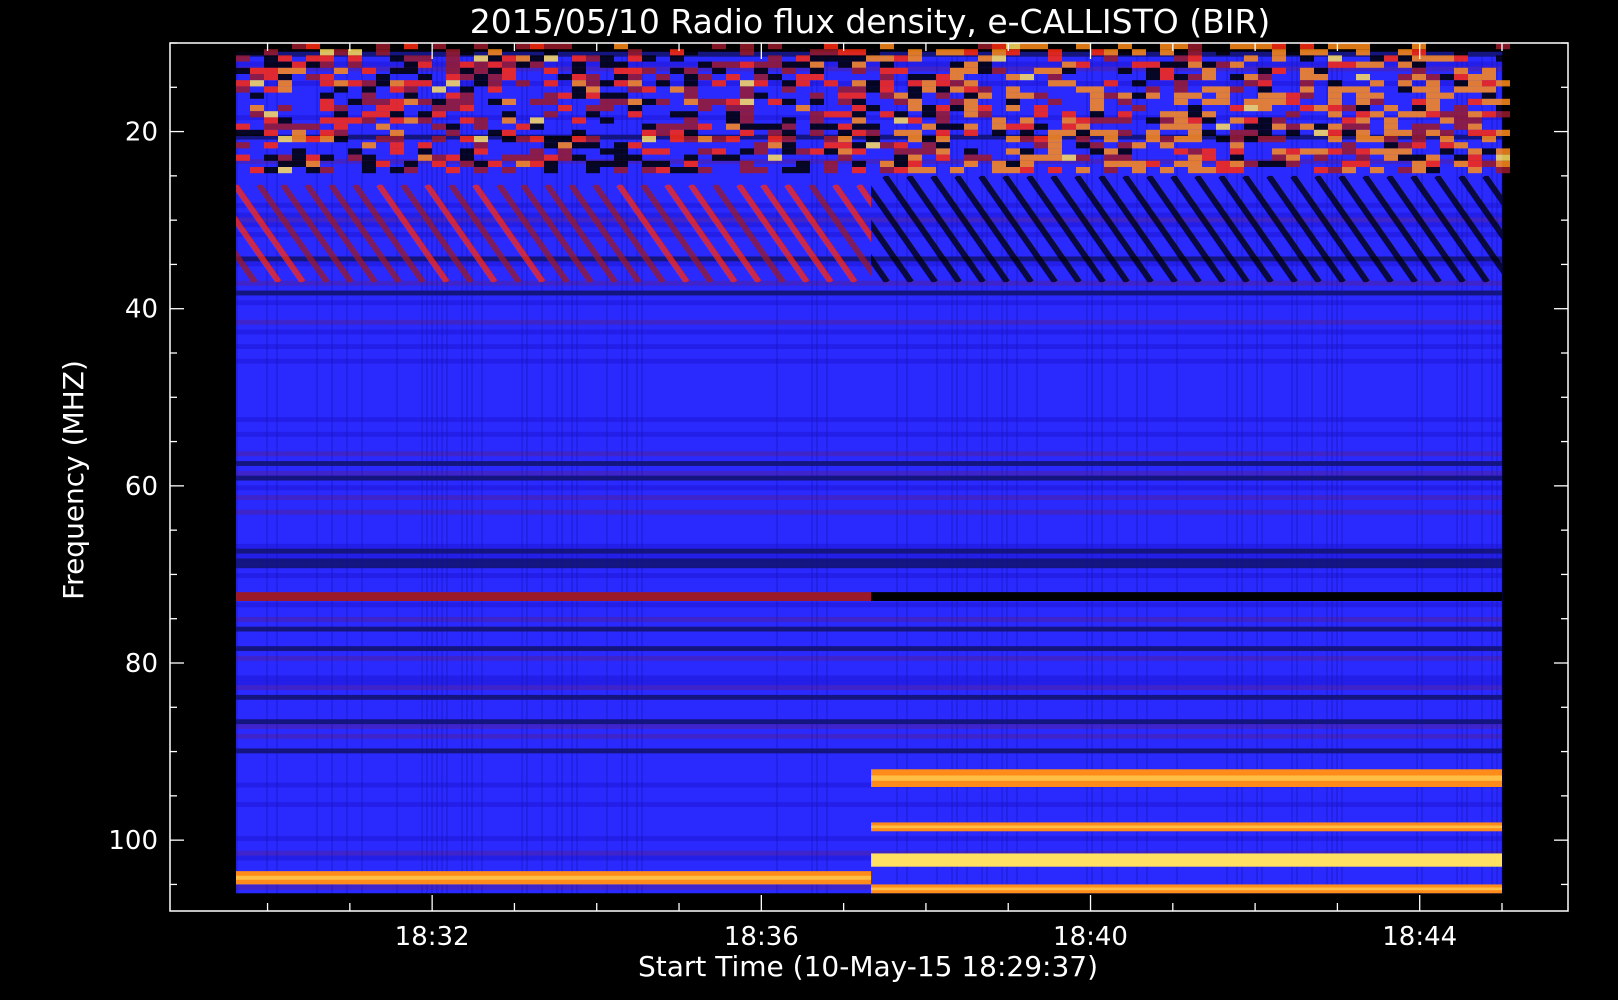  I want to click on y-tick-label: 40, so click(141, 310).